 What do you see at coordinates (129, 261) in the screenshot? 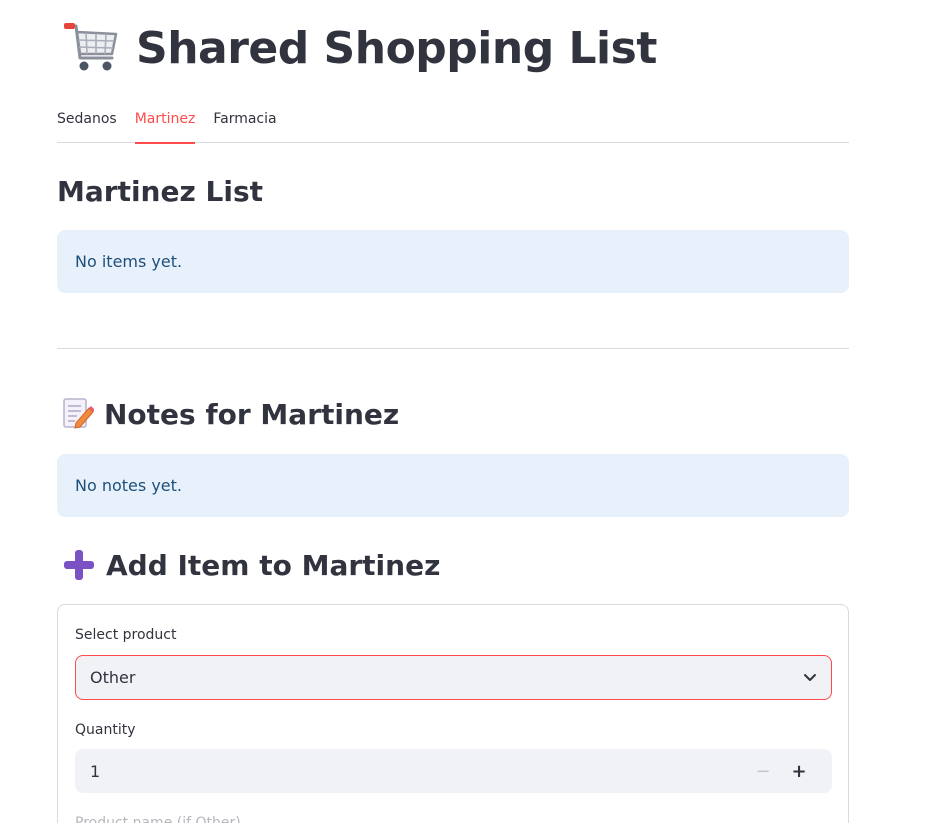
I see `items-empty-text: No items yet.` at bounding box center [129, 261].